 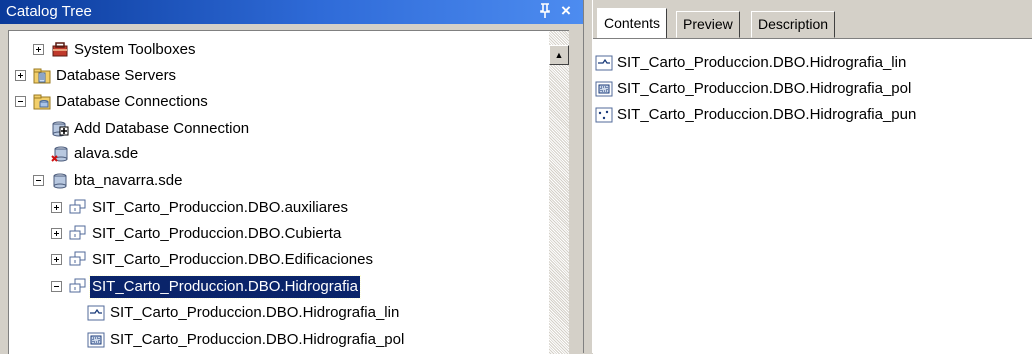 I want to click on tree-item: Database Connections, so click(x=279, y=102).